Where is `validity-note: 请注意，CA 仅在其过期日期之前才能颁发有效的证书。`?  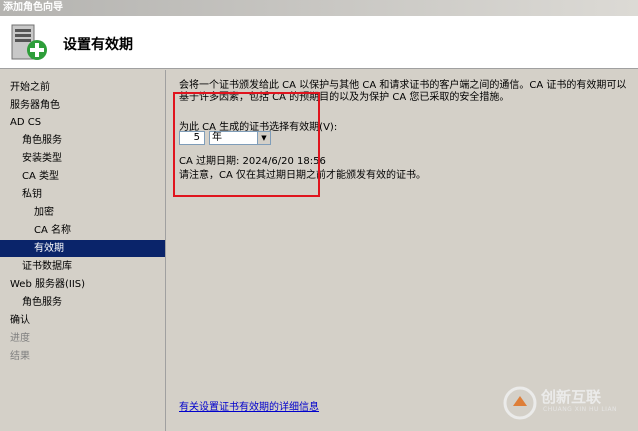
validity-note: 请注意，CA 仅在其过期日期之前才能颁发有效的证书。 is located at coordinates (303, 175).